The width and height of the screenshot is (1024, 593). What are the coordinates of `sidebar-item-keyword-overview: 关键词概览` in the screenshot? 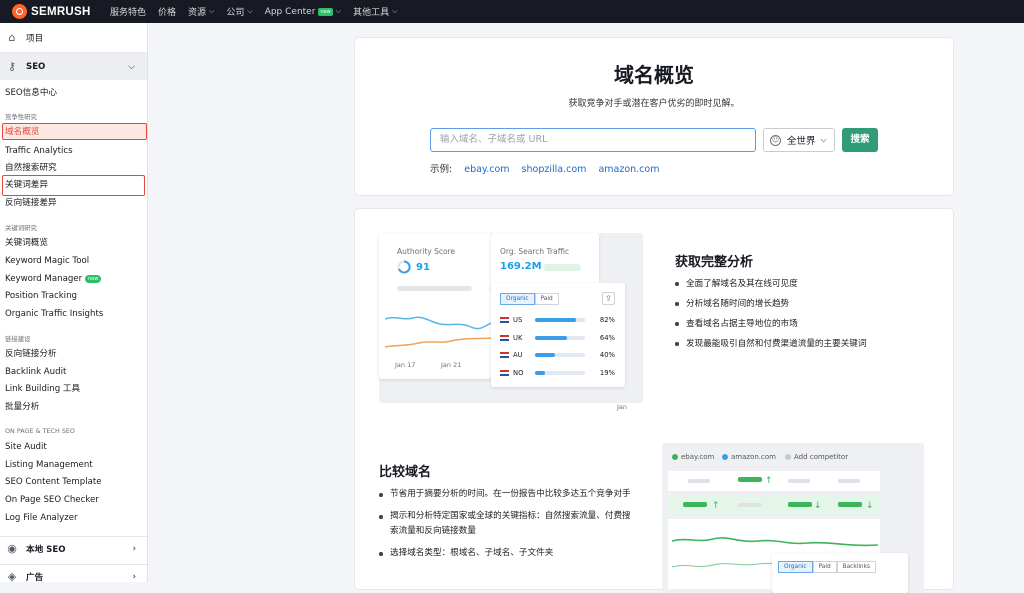 It's located at (73, 243).